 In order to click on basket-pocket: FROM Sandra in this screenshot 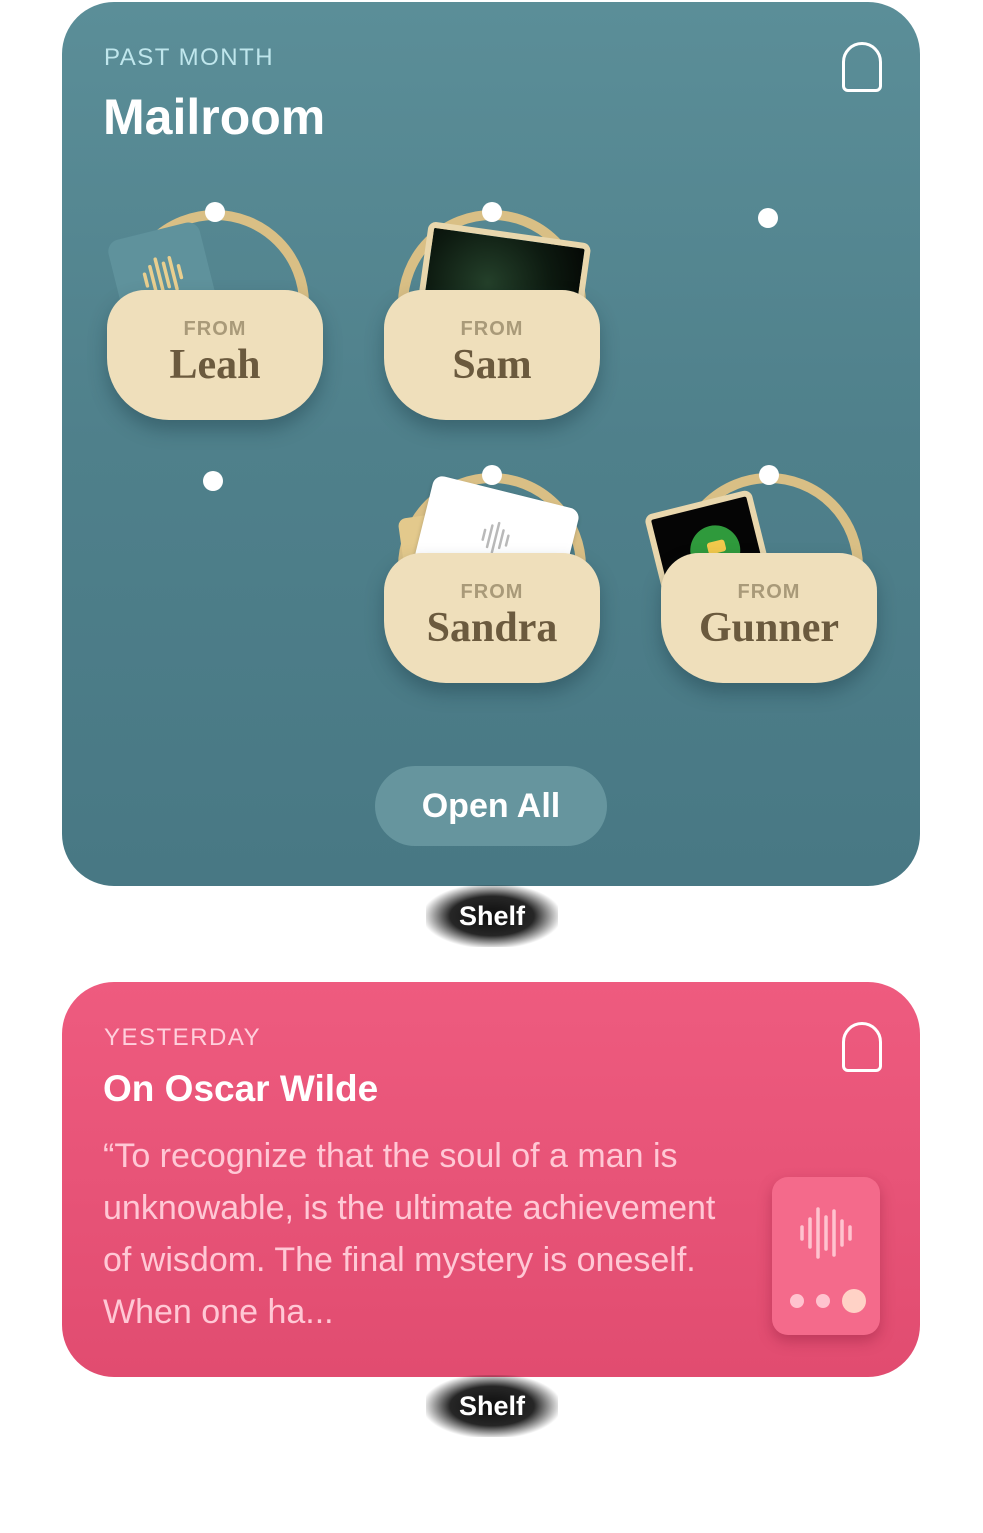, I will do `click(492, 618)`.